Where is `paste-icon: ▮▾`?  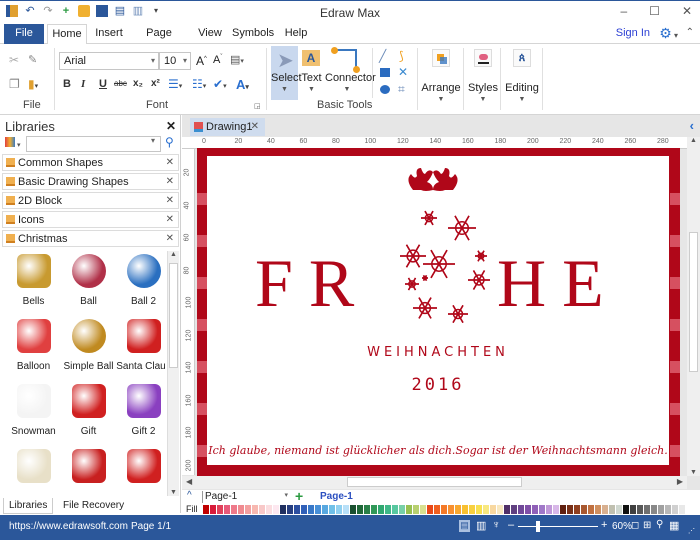 paste-icon: ▮▾ is located at coordinates (33, 84).